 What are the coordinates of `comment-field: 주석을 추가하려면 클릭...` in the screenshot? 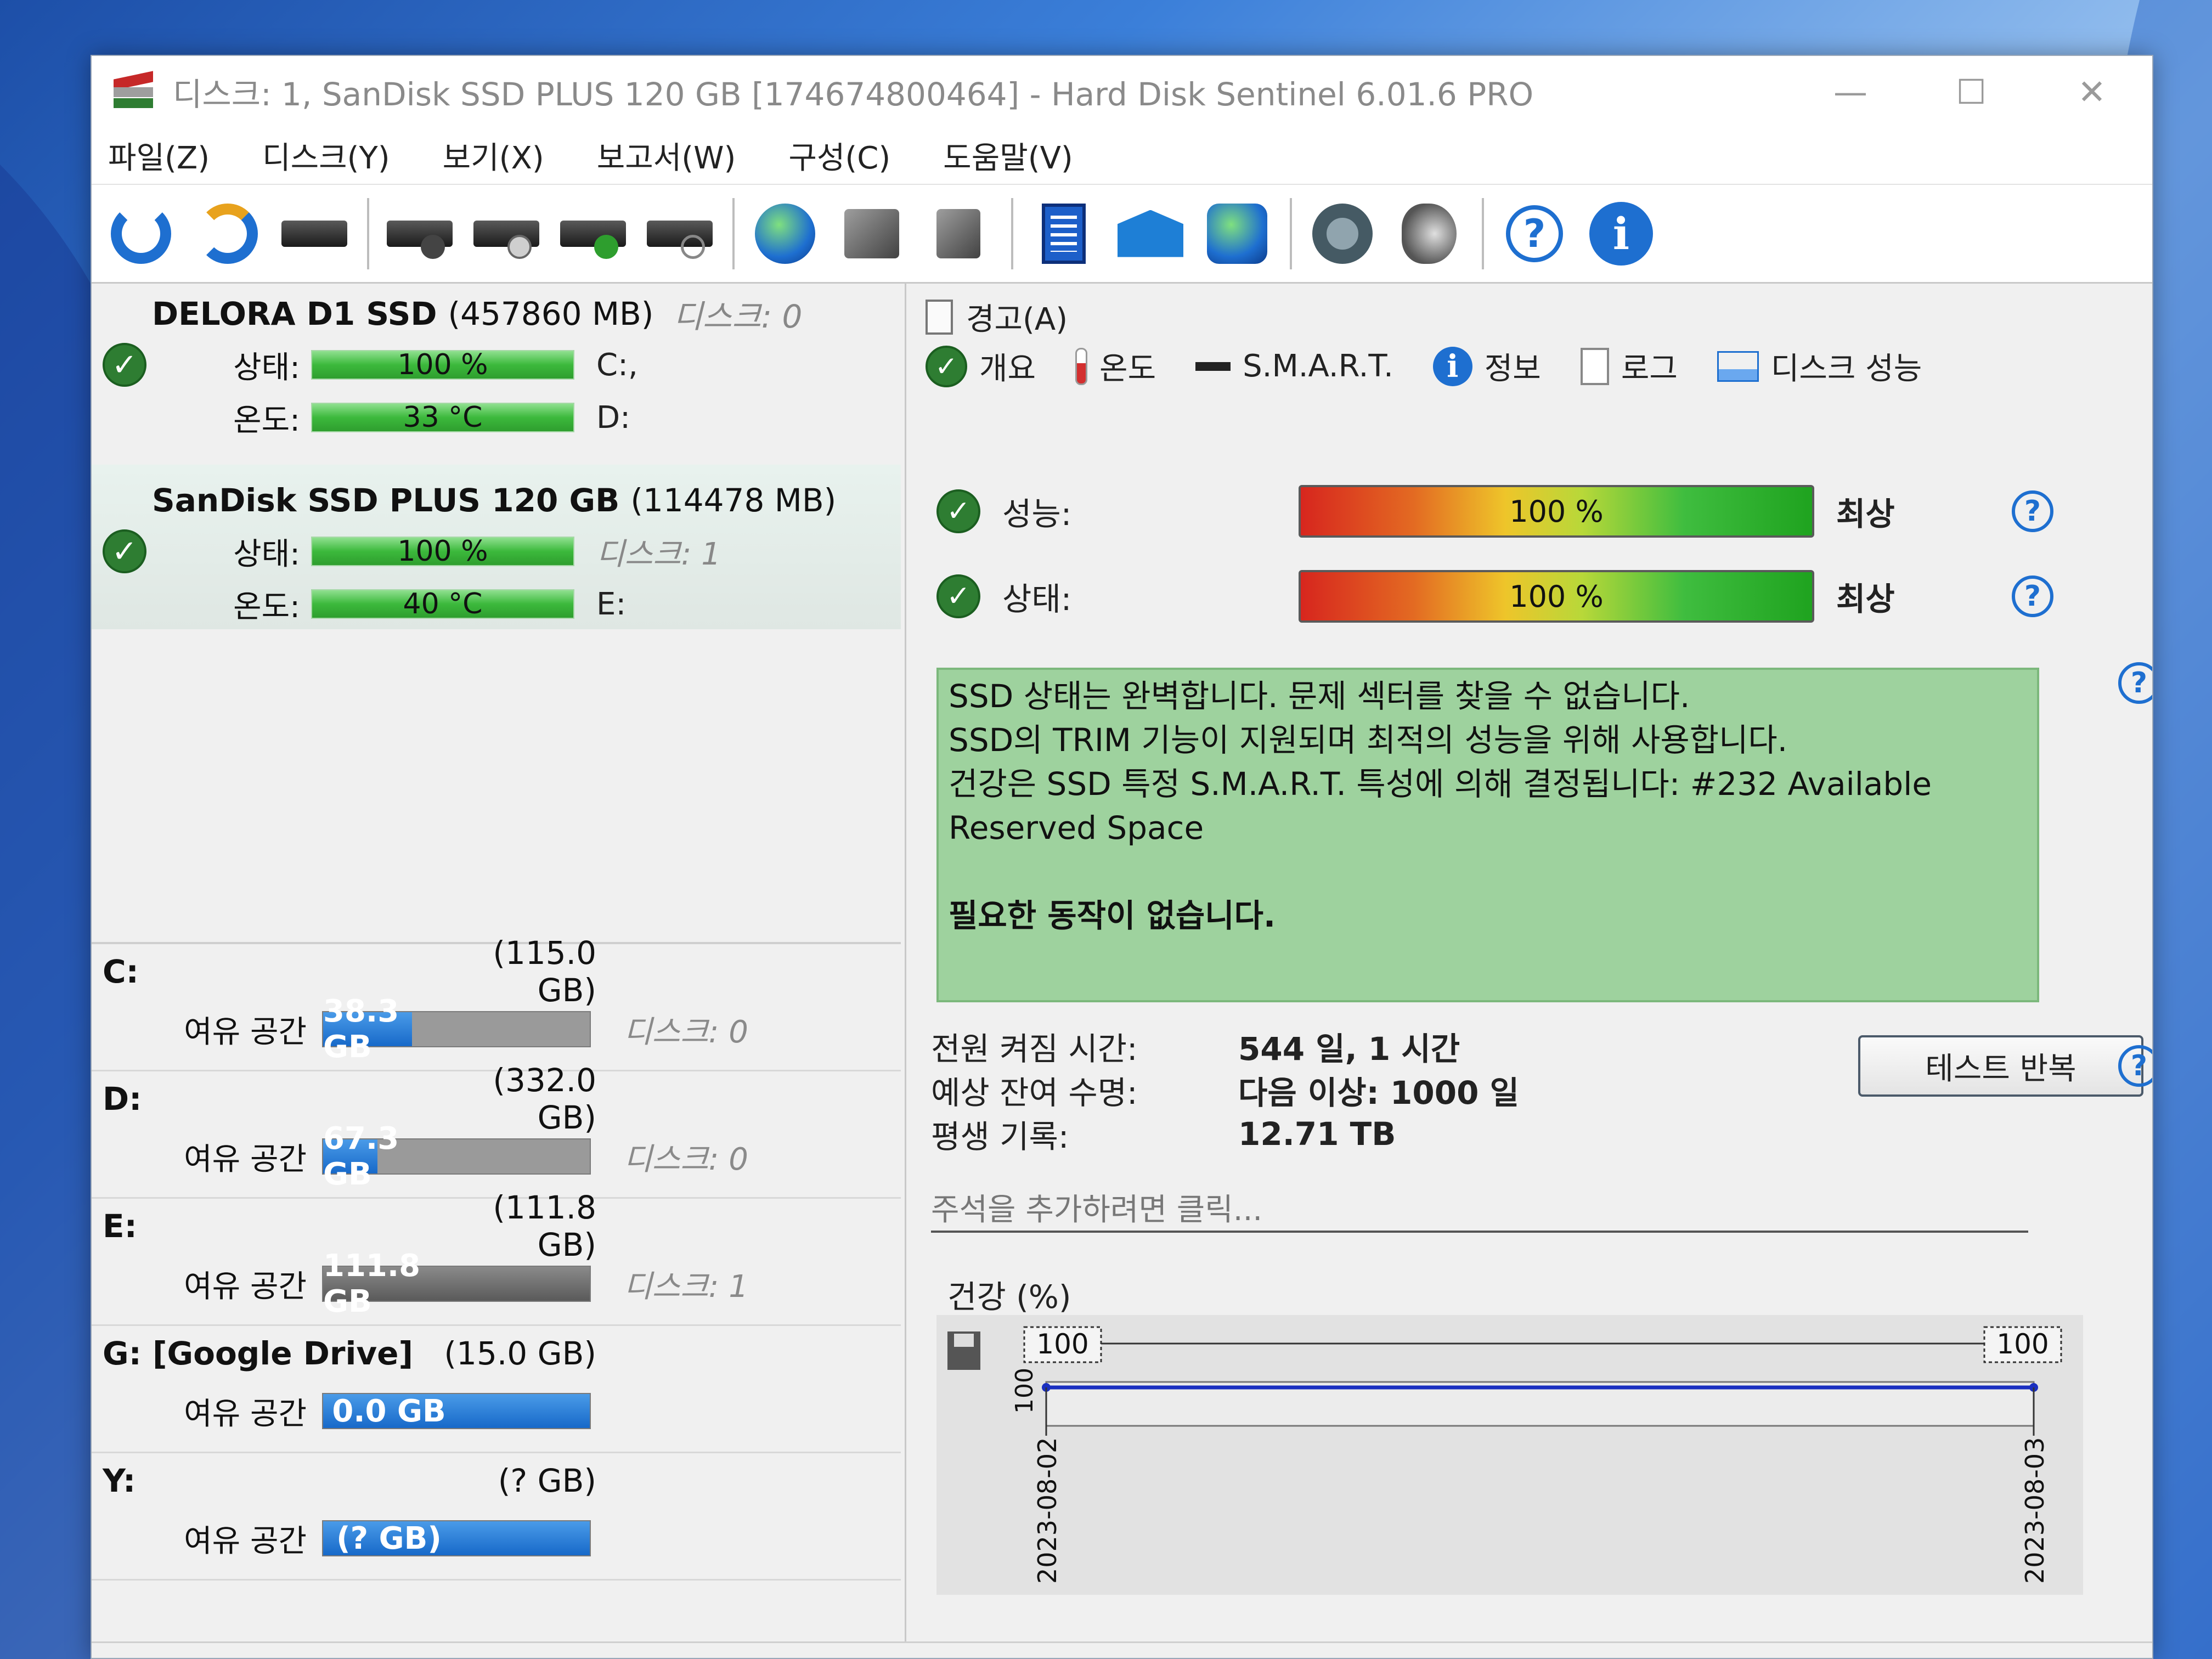 It's located at (1479, 1208).